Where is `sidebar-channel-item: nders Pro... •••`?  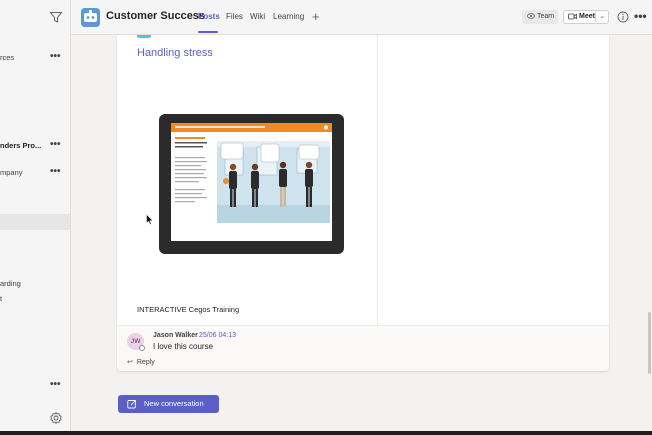
sidebar-channel-item: nders Pro... ••• is located at coordinates (35, 146).